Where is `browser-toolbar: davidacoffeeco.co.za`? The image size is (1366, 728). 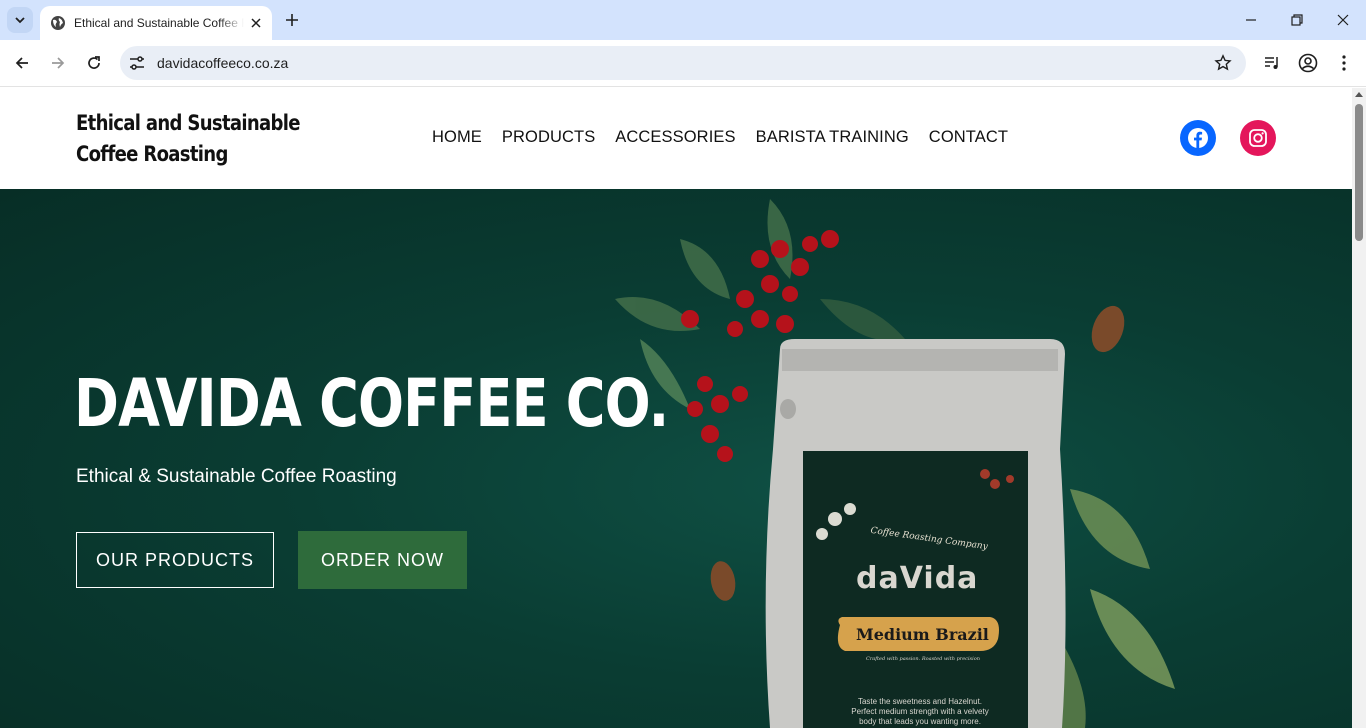 browser-toolbar: davidacoffeeco.co.za is located at coordinates (683, 63).